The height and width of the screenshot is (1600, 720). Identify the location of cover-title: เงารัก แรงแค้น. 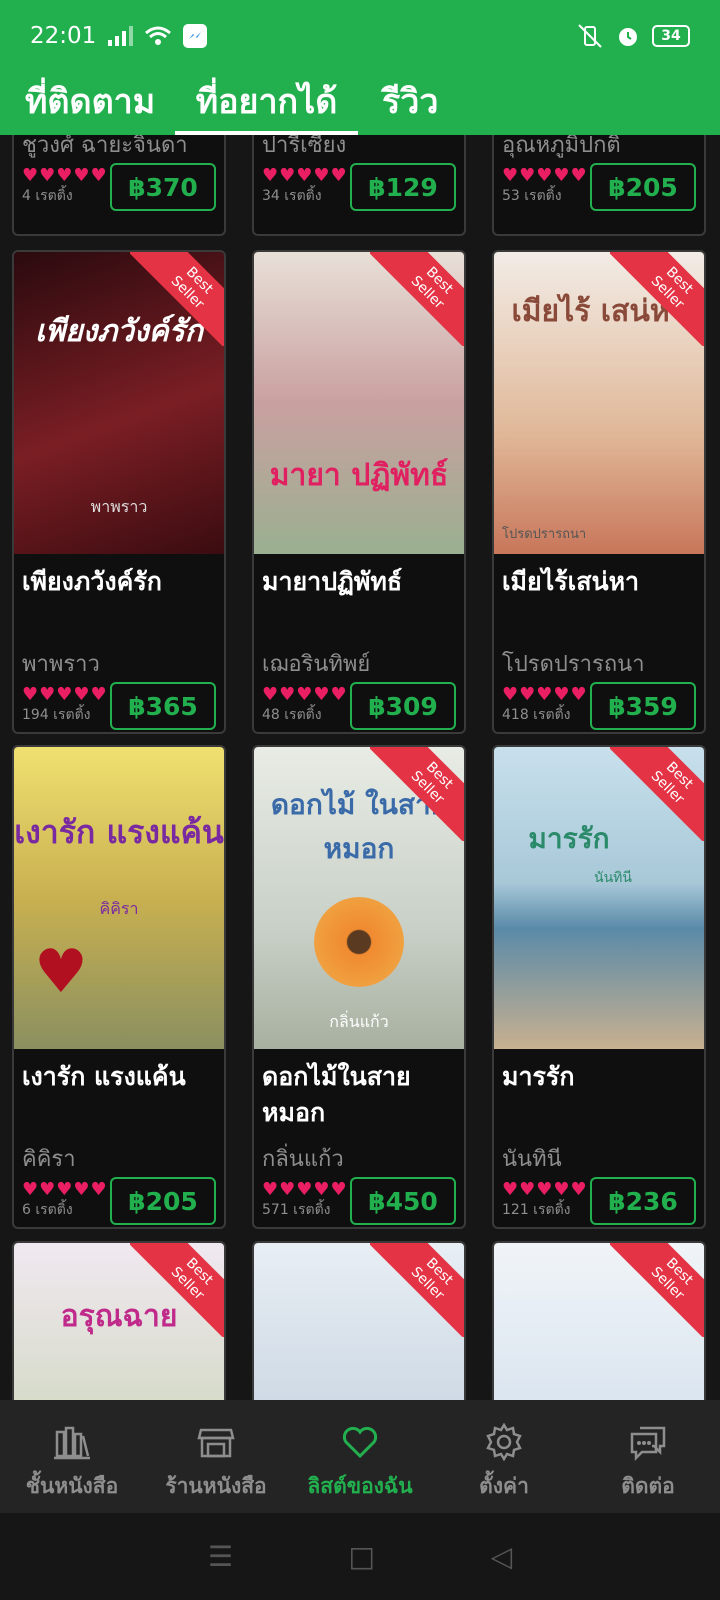
(119, 832).